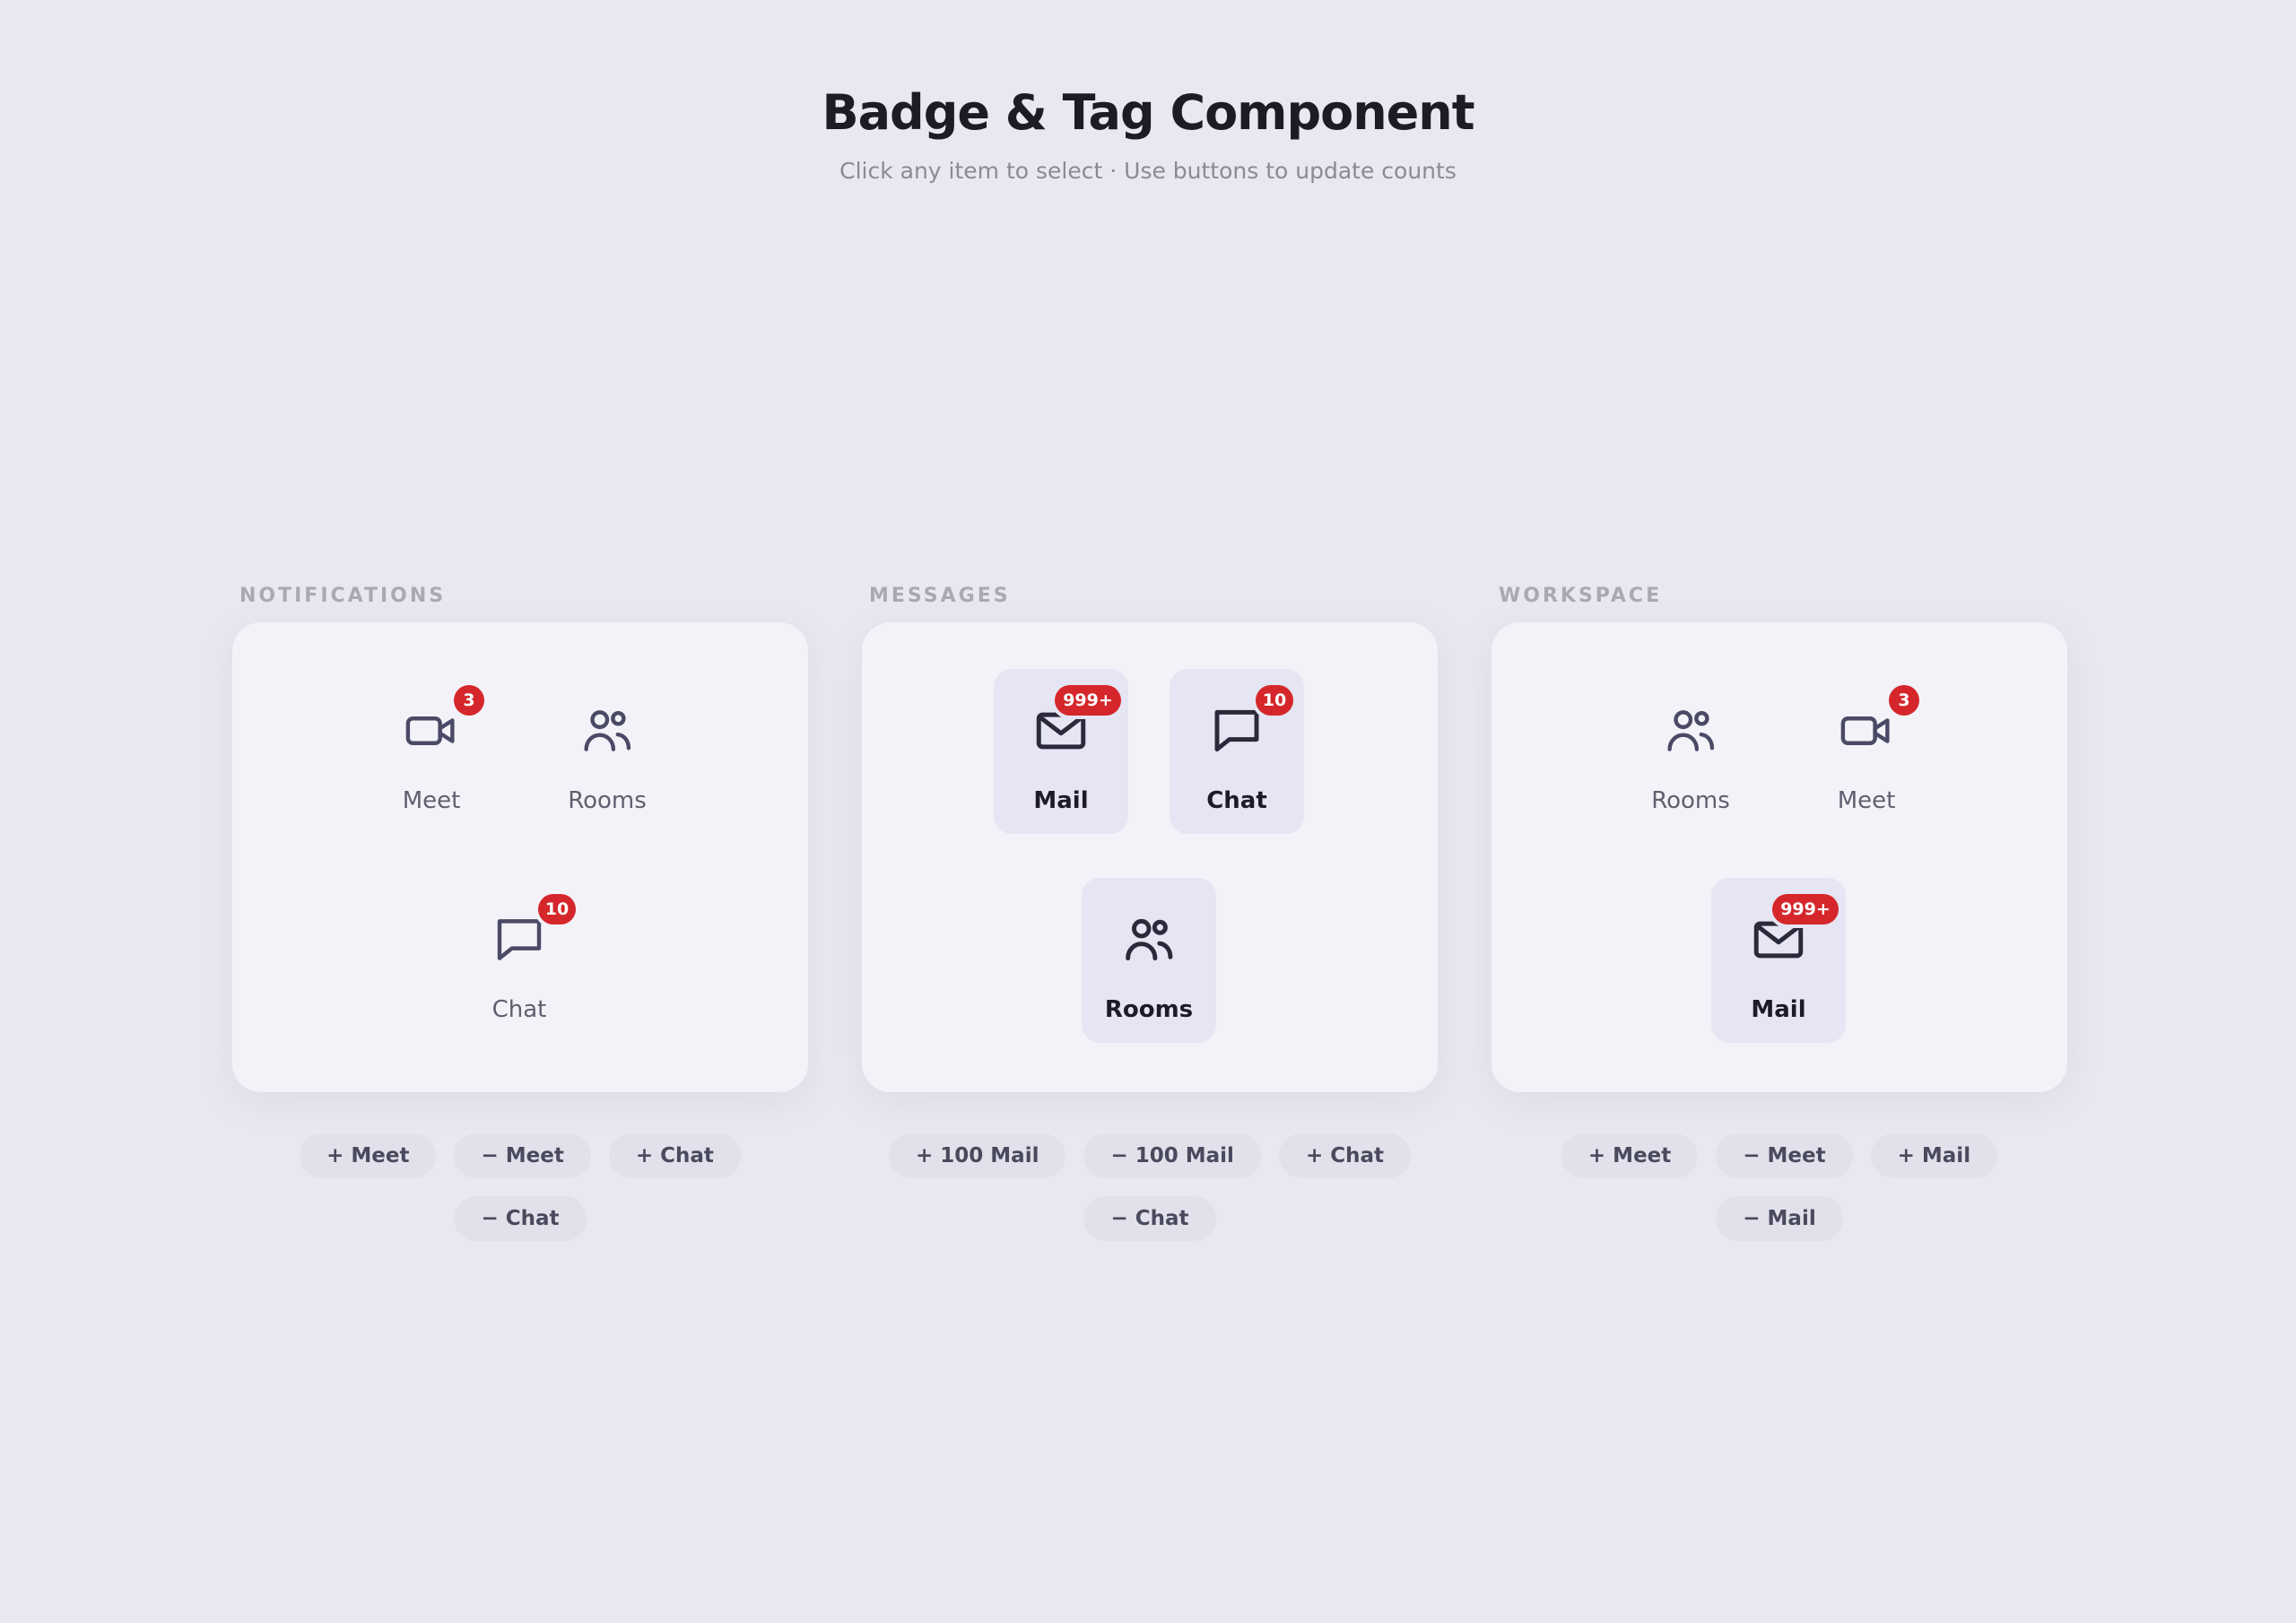 The image size is (2296, 1623). I want to click on group-notifications: NOTIFICATIONS 3 Meet Rooms 10 Chat, so click(520, 838).